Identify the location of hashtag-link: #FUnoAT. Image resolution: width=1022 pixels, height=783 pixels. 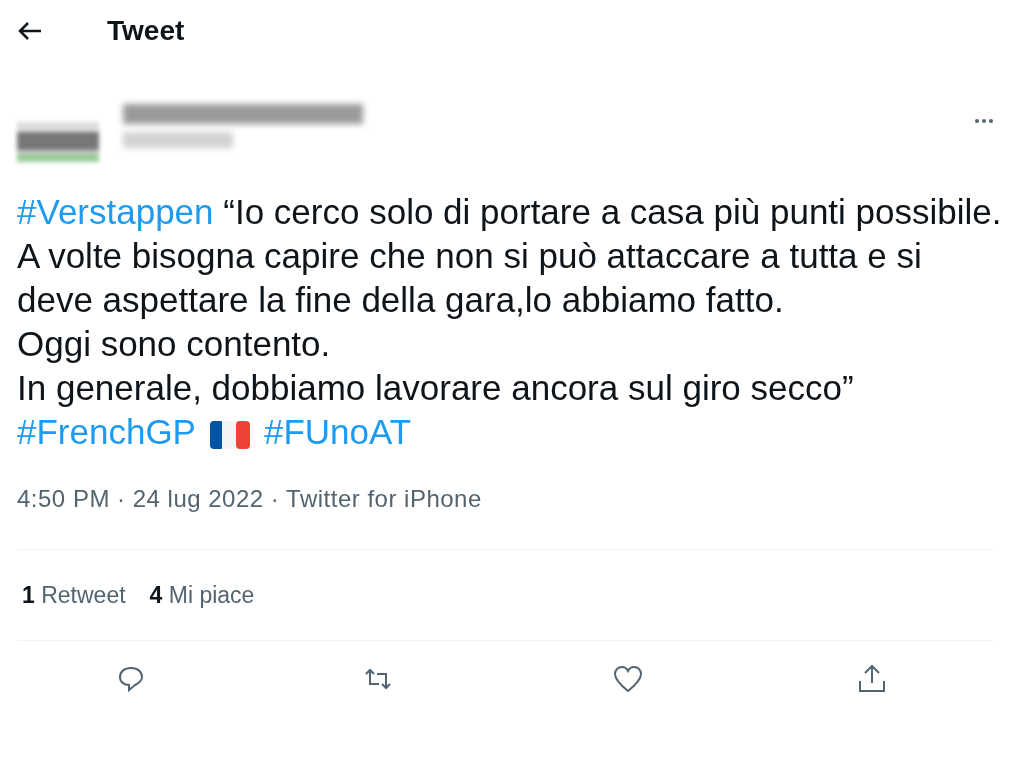
(337, 431).